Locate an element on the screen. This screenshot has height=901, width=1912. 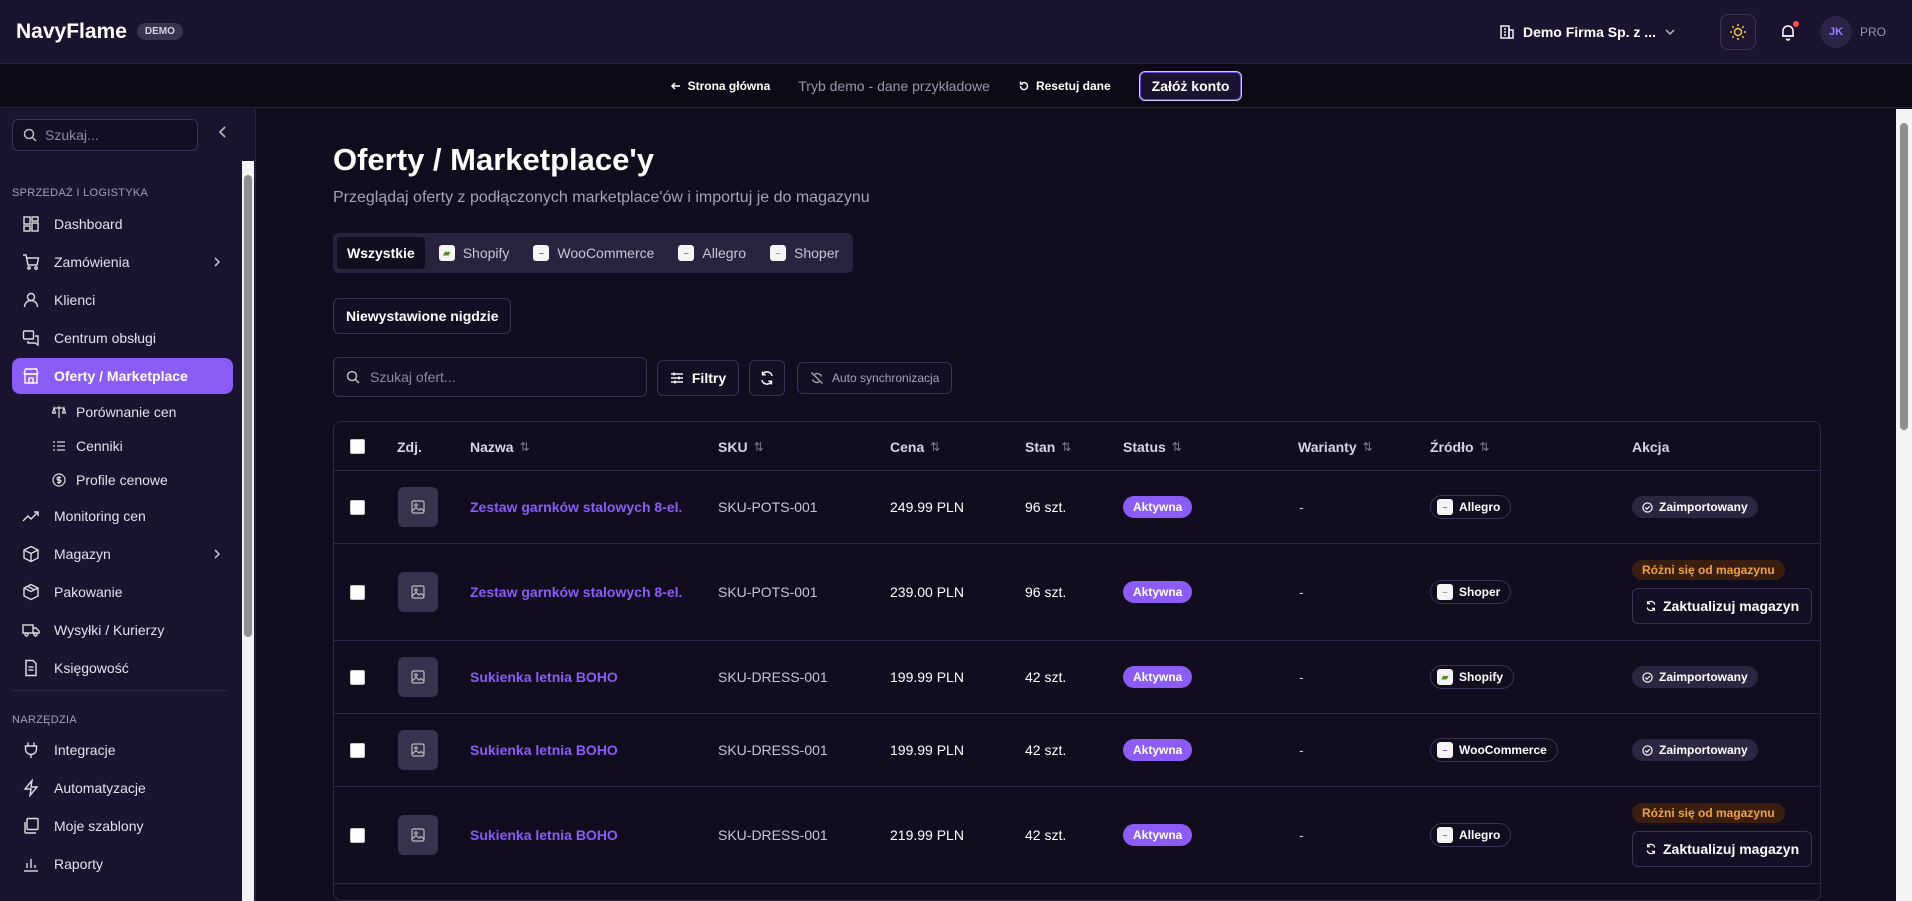
tab-shopify: ▰ Shopify is located at coordinates (474, 253).